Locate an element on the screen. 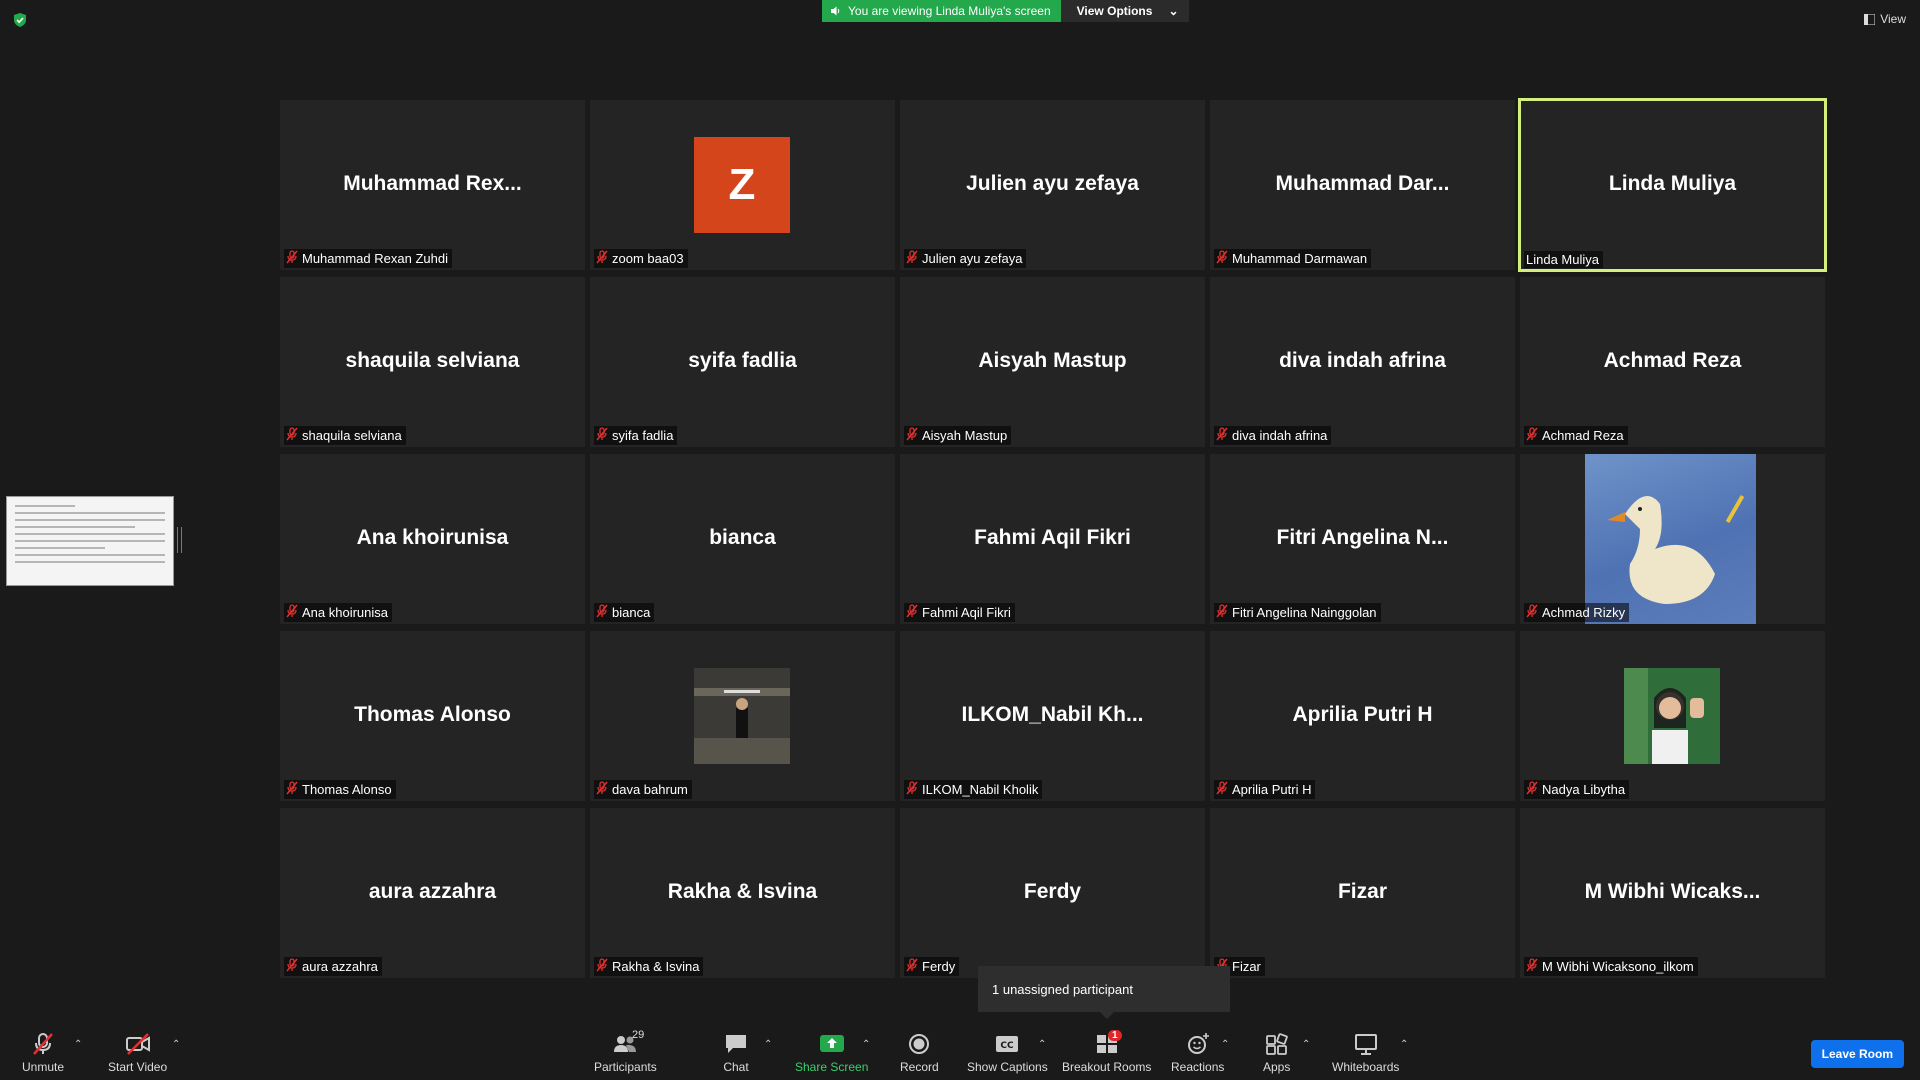  profile-photo is located at coordinates (742, 716).